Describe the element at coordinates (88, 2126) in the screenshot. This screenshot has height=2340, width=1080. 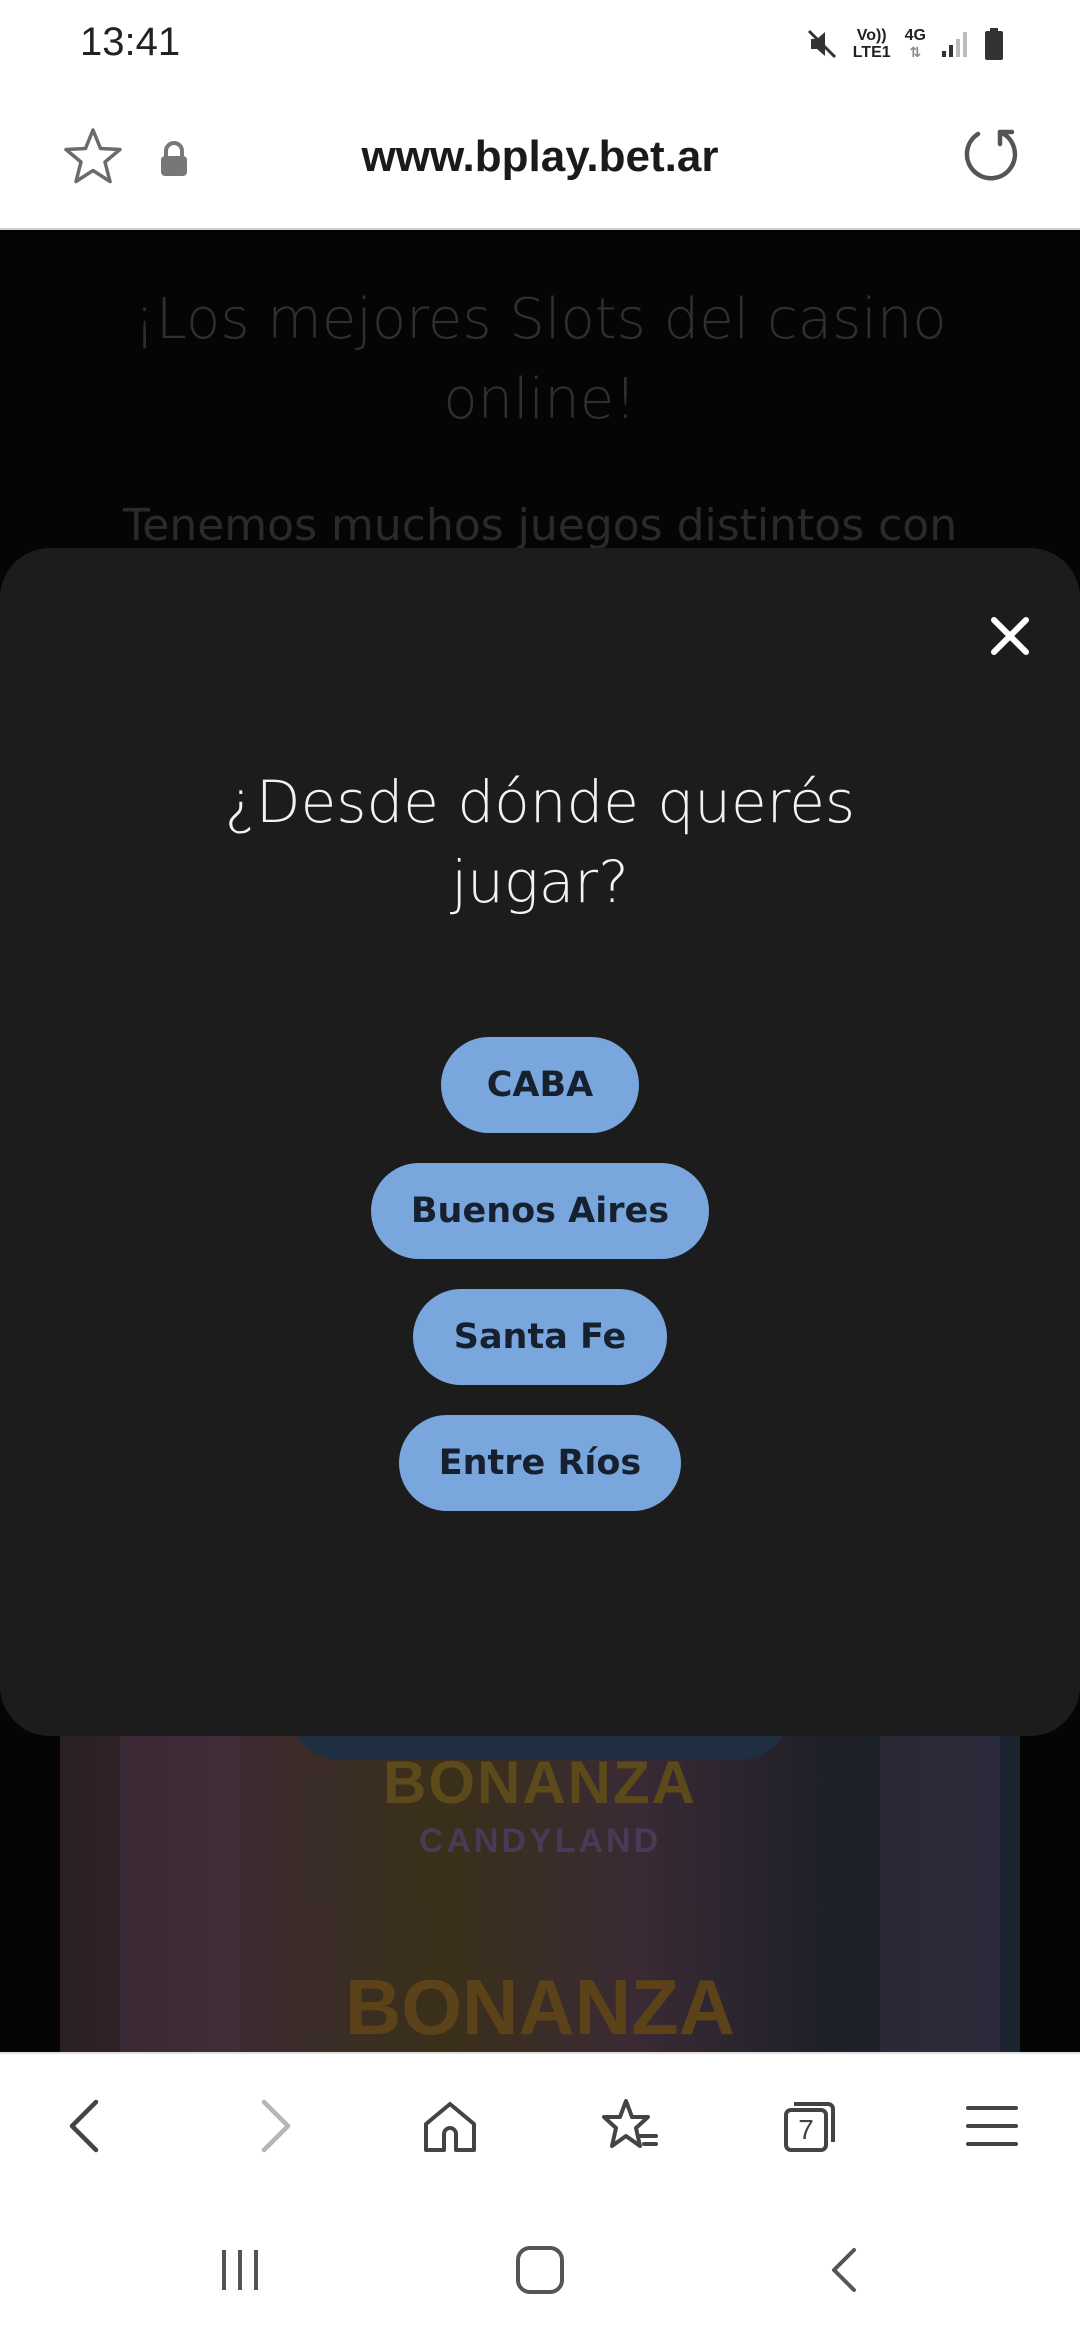
I see `back-icon` at that location.